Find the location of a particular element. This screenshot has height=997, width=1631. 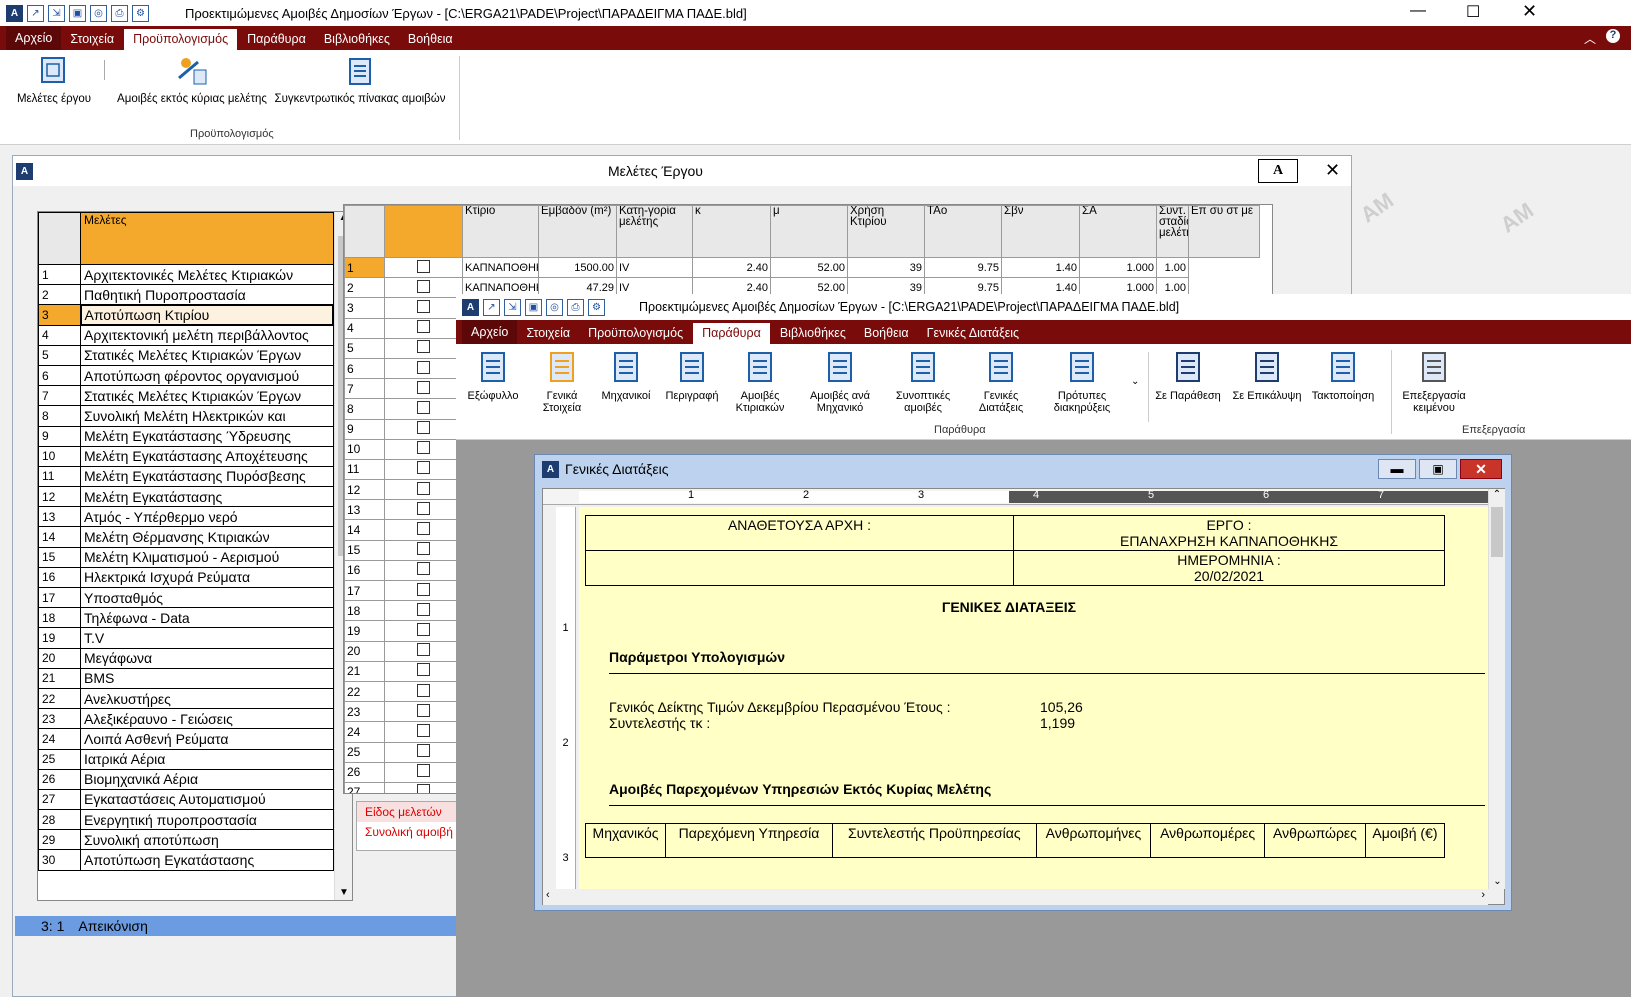

menu-help: Βοήθεια is located at coordinates (430, 41).